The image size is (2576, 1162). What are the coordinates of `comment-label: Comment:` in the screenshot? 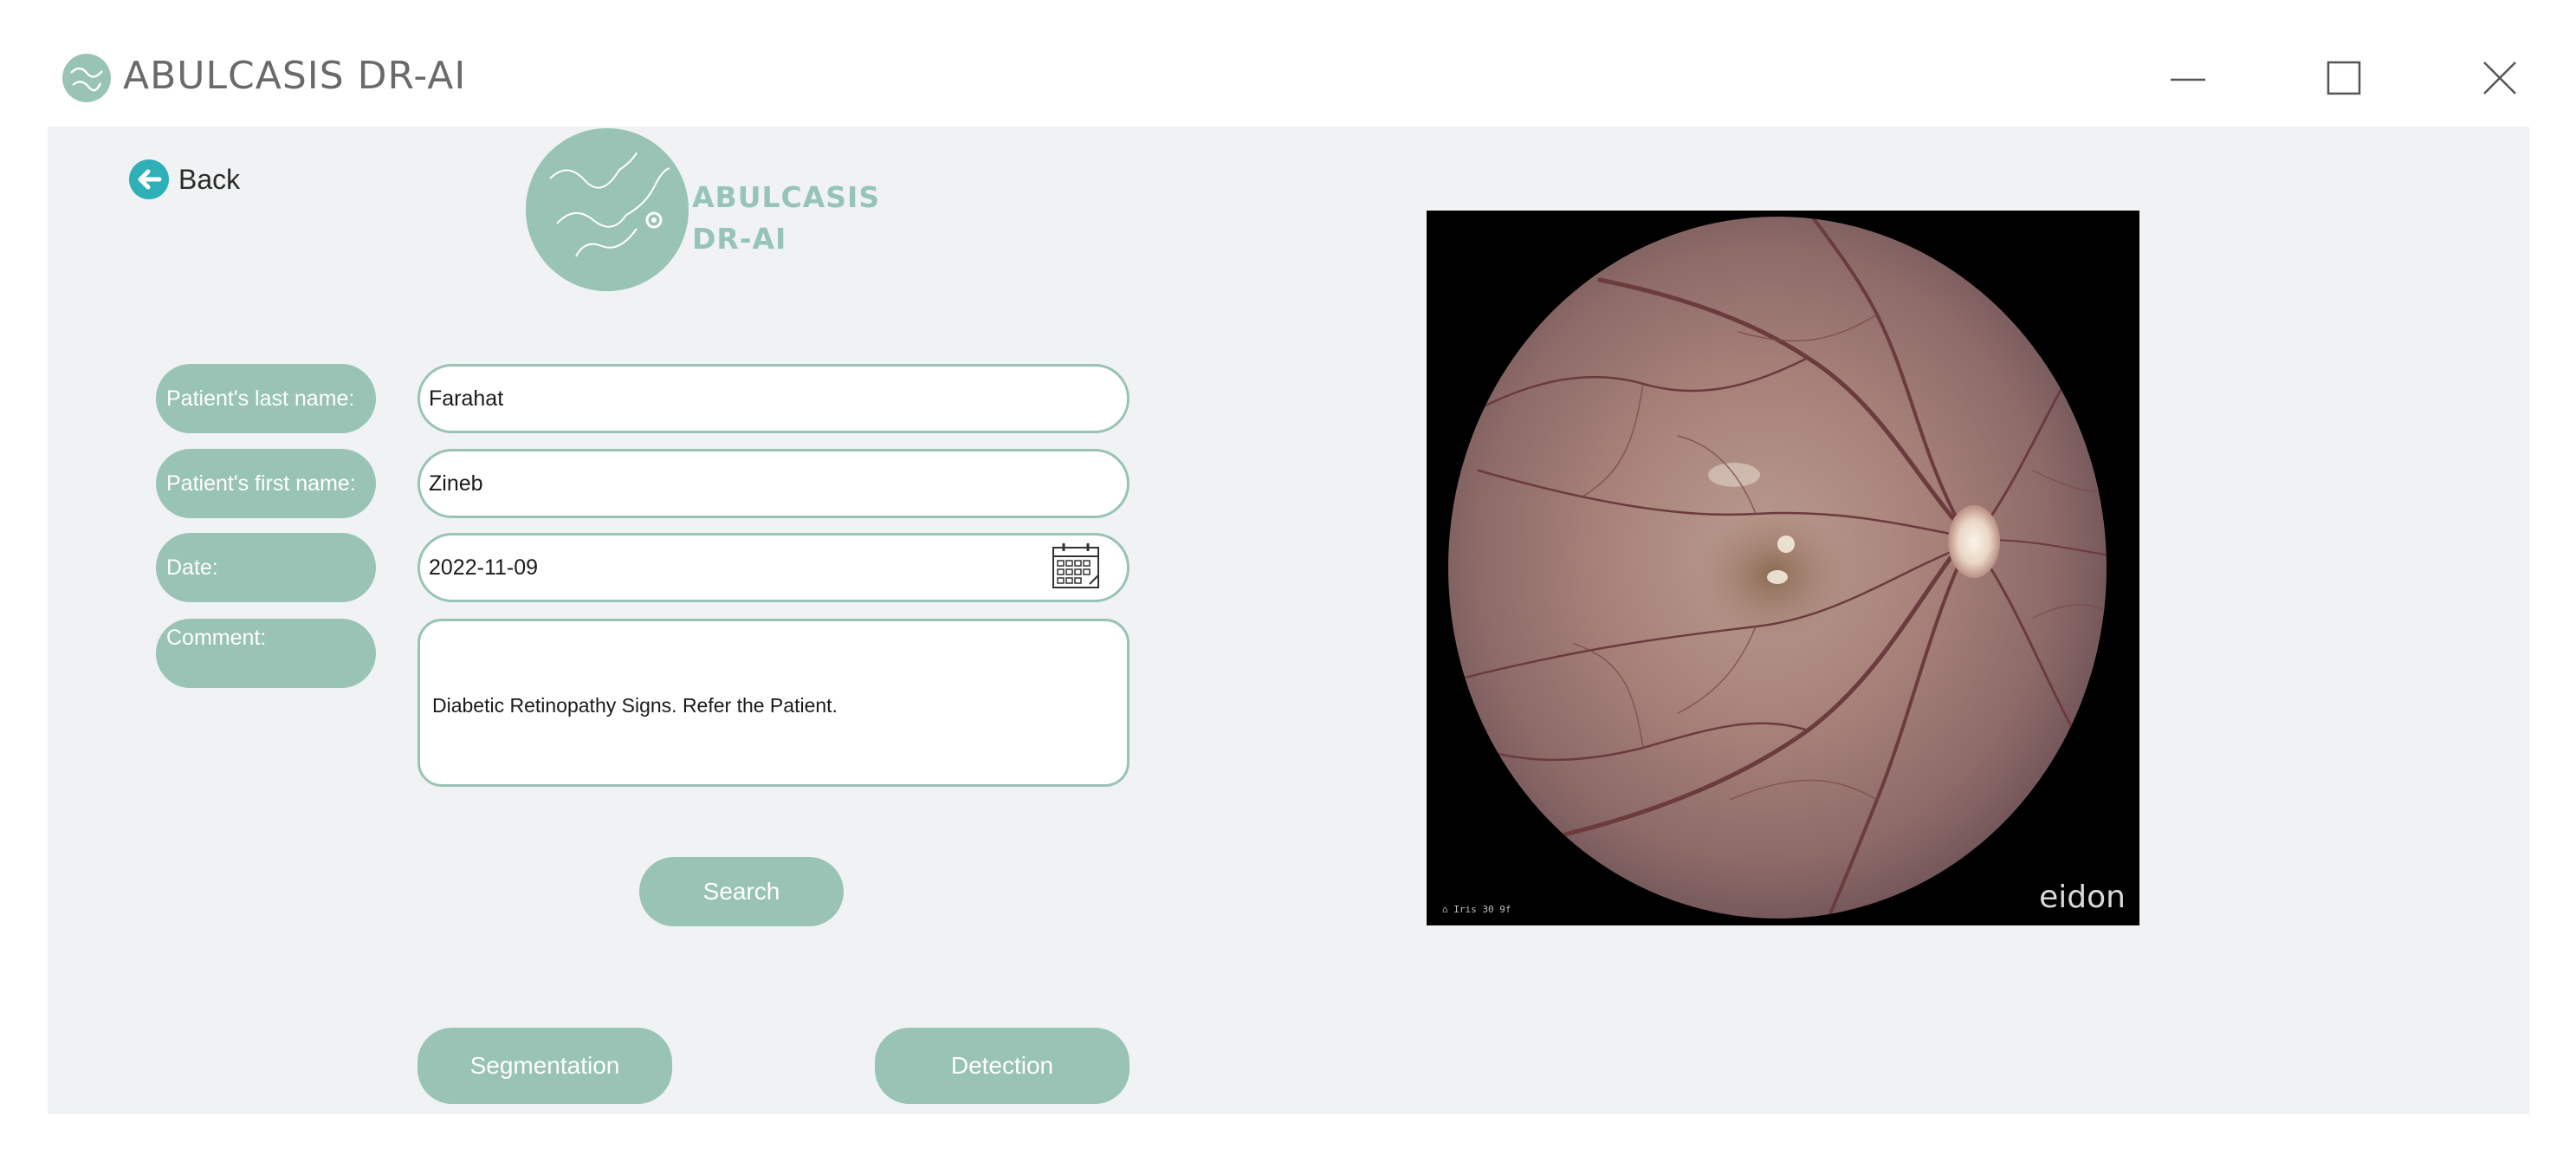 It's located at (266, 653).